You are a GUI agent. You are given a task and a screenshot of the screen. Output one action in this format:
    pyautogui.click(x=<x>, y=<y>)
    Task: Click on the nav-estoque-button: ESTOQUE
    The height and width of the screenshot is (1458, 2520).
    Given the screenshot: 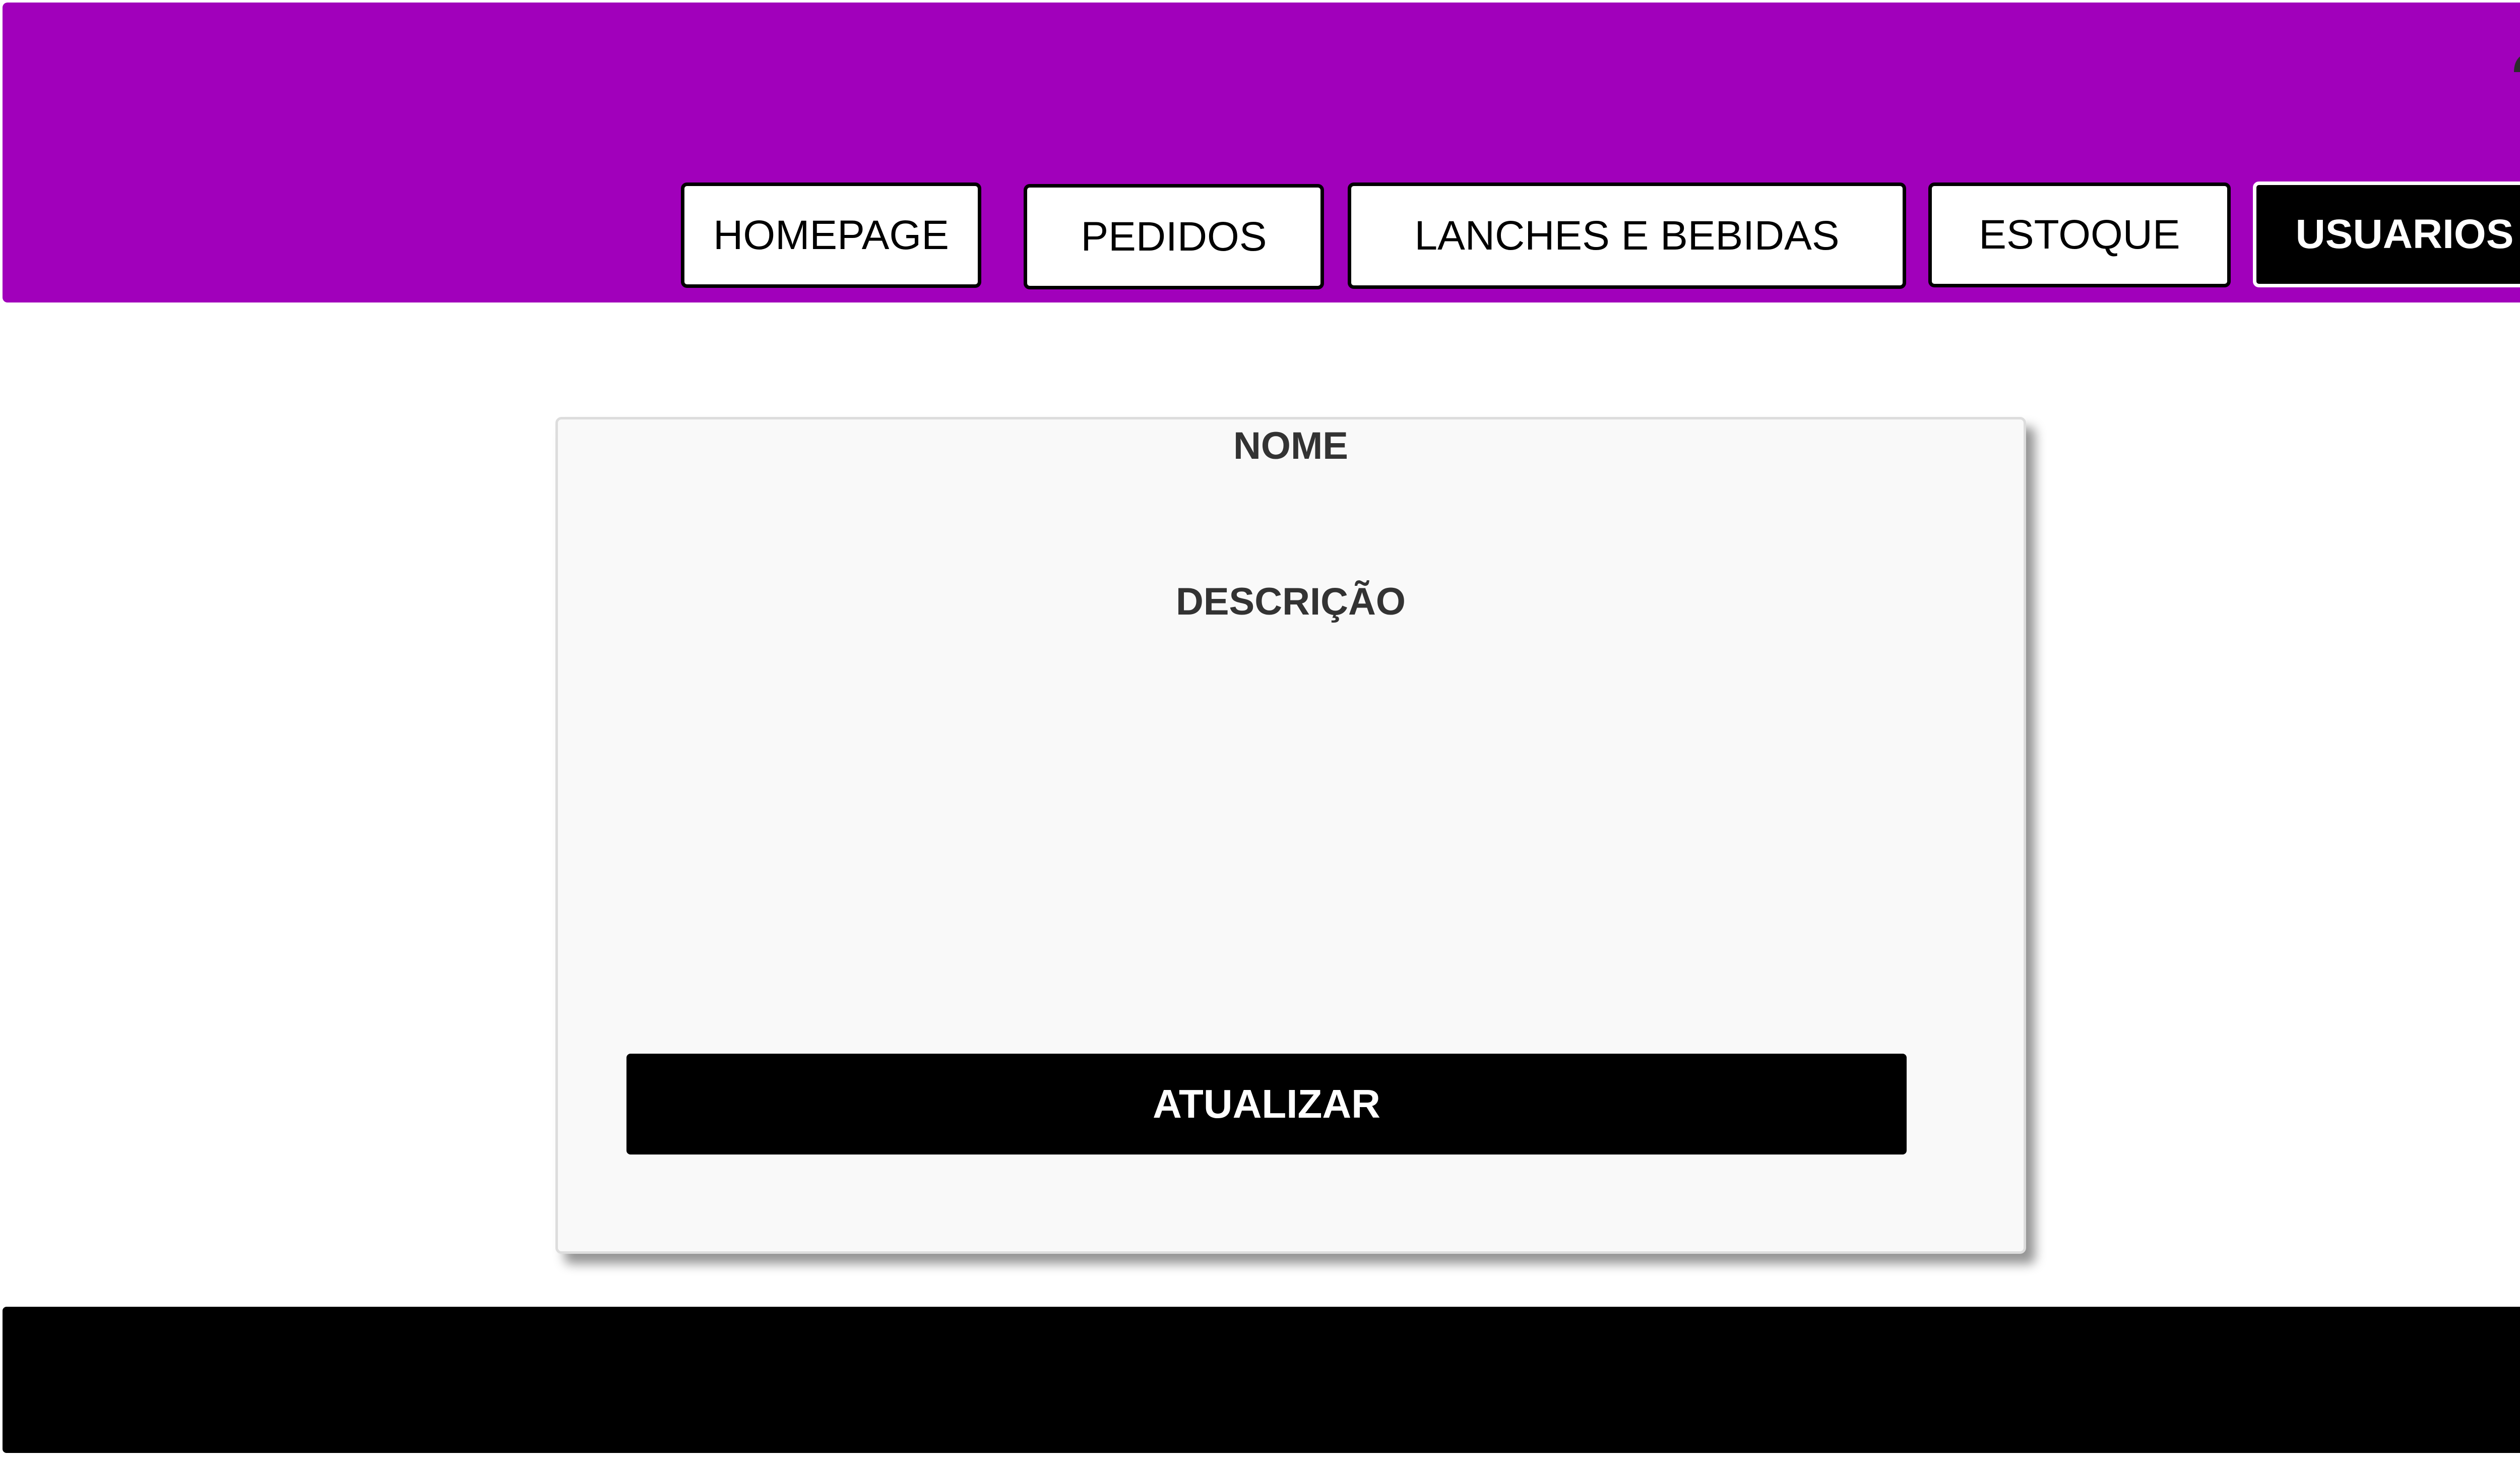 What is the action you would take?
    pyautogui.click(x=2079, y=235)
    